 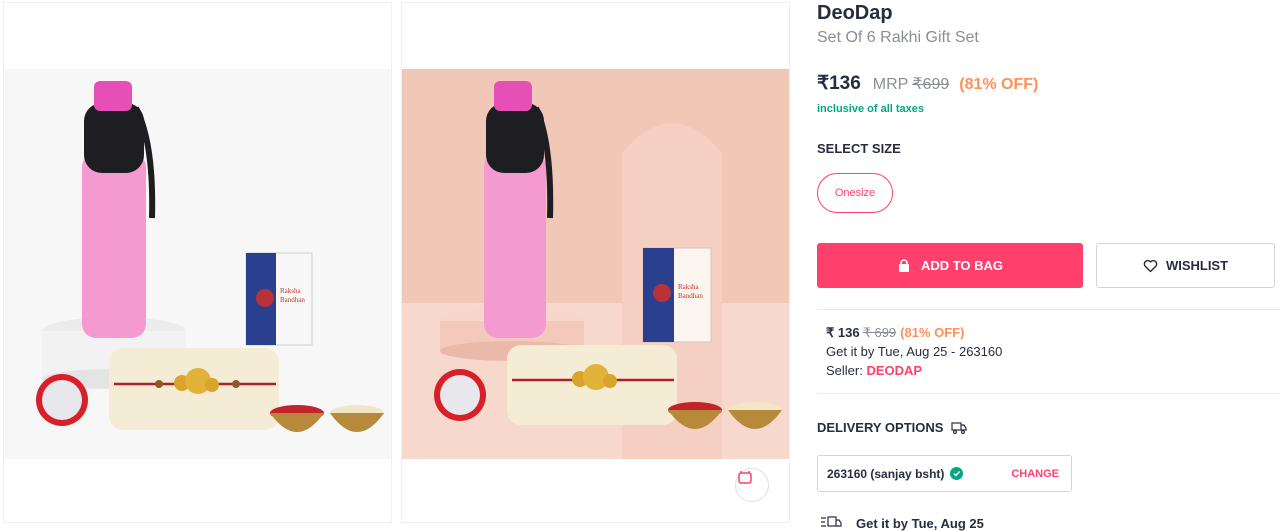 I want to click on add-to-bag-label: ADD TO BAG, so click(x=962, y=265).